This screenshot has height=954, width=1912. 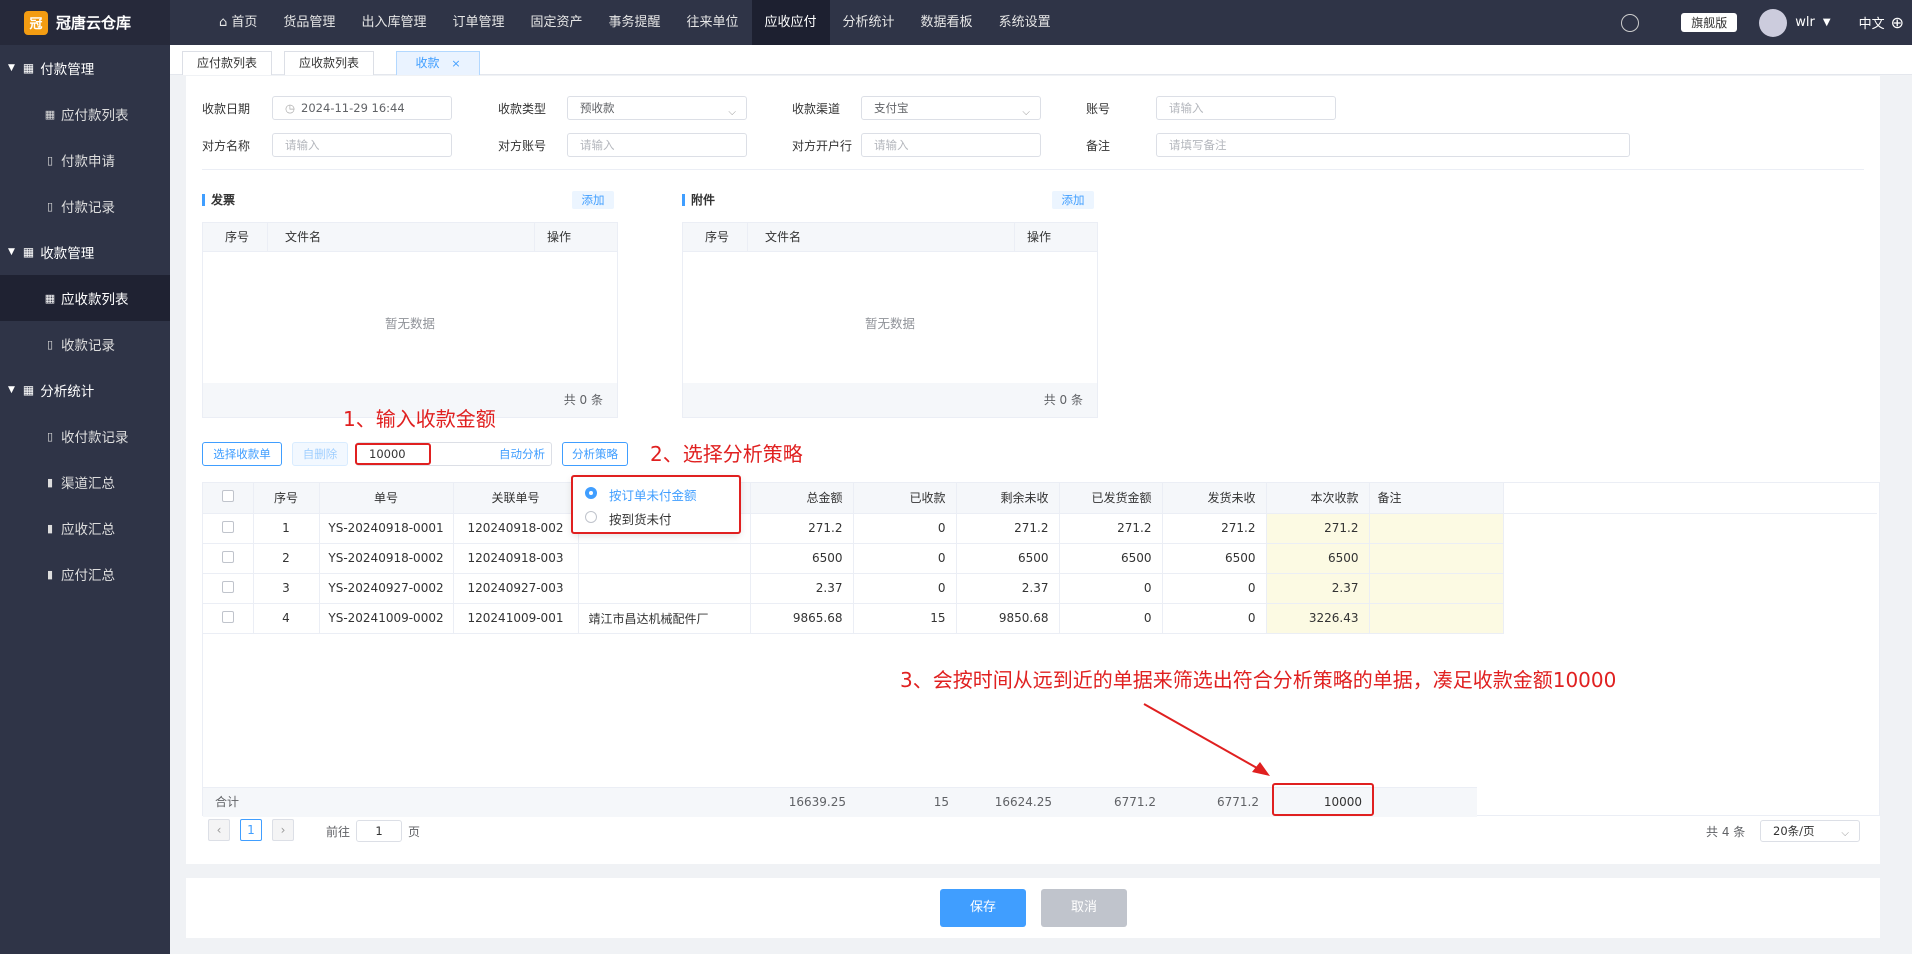 What do you see at coordinates (869, 22) in the screenshot?
I see `nav-analytics: 分析统计` at bounding box center [869, 22].